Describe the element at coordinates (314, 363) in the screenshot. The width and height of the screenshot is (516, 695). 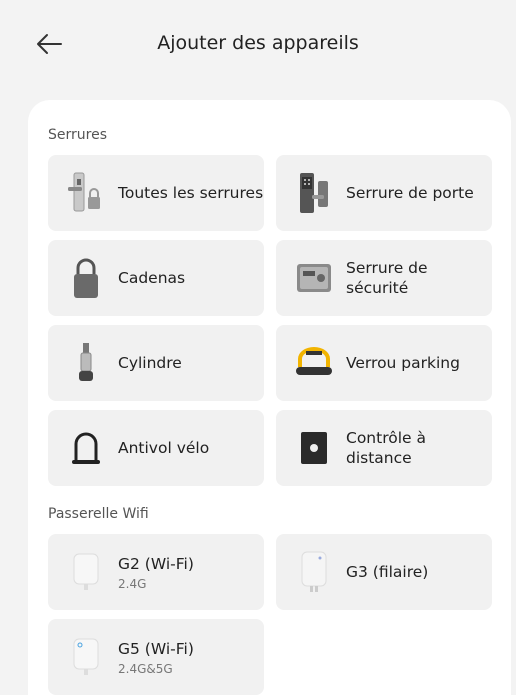
I see `parking-lock-icon` at that location.